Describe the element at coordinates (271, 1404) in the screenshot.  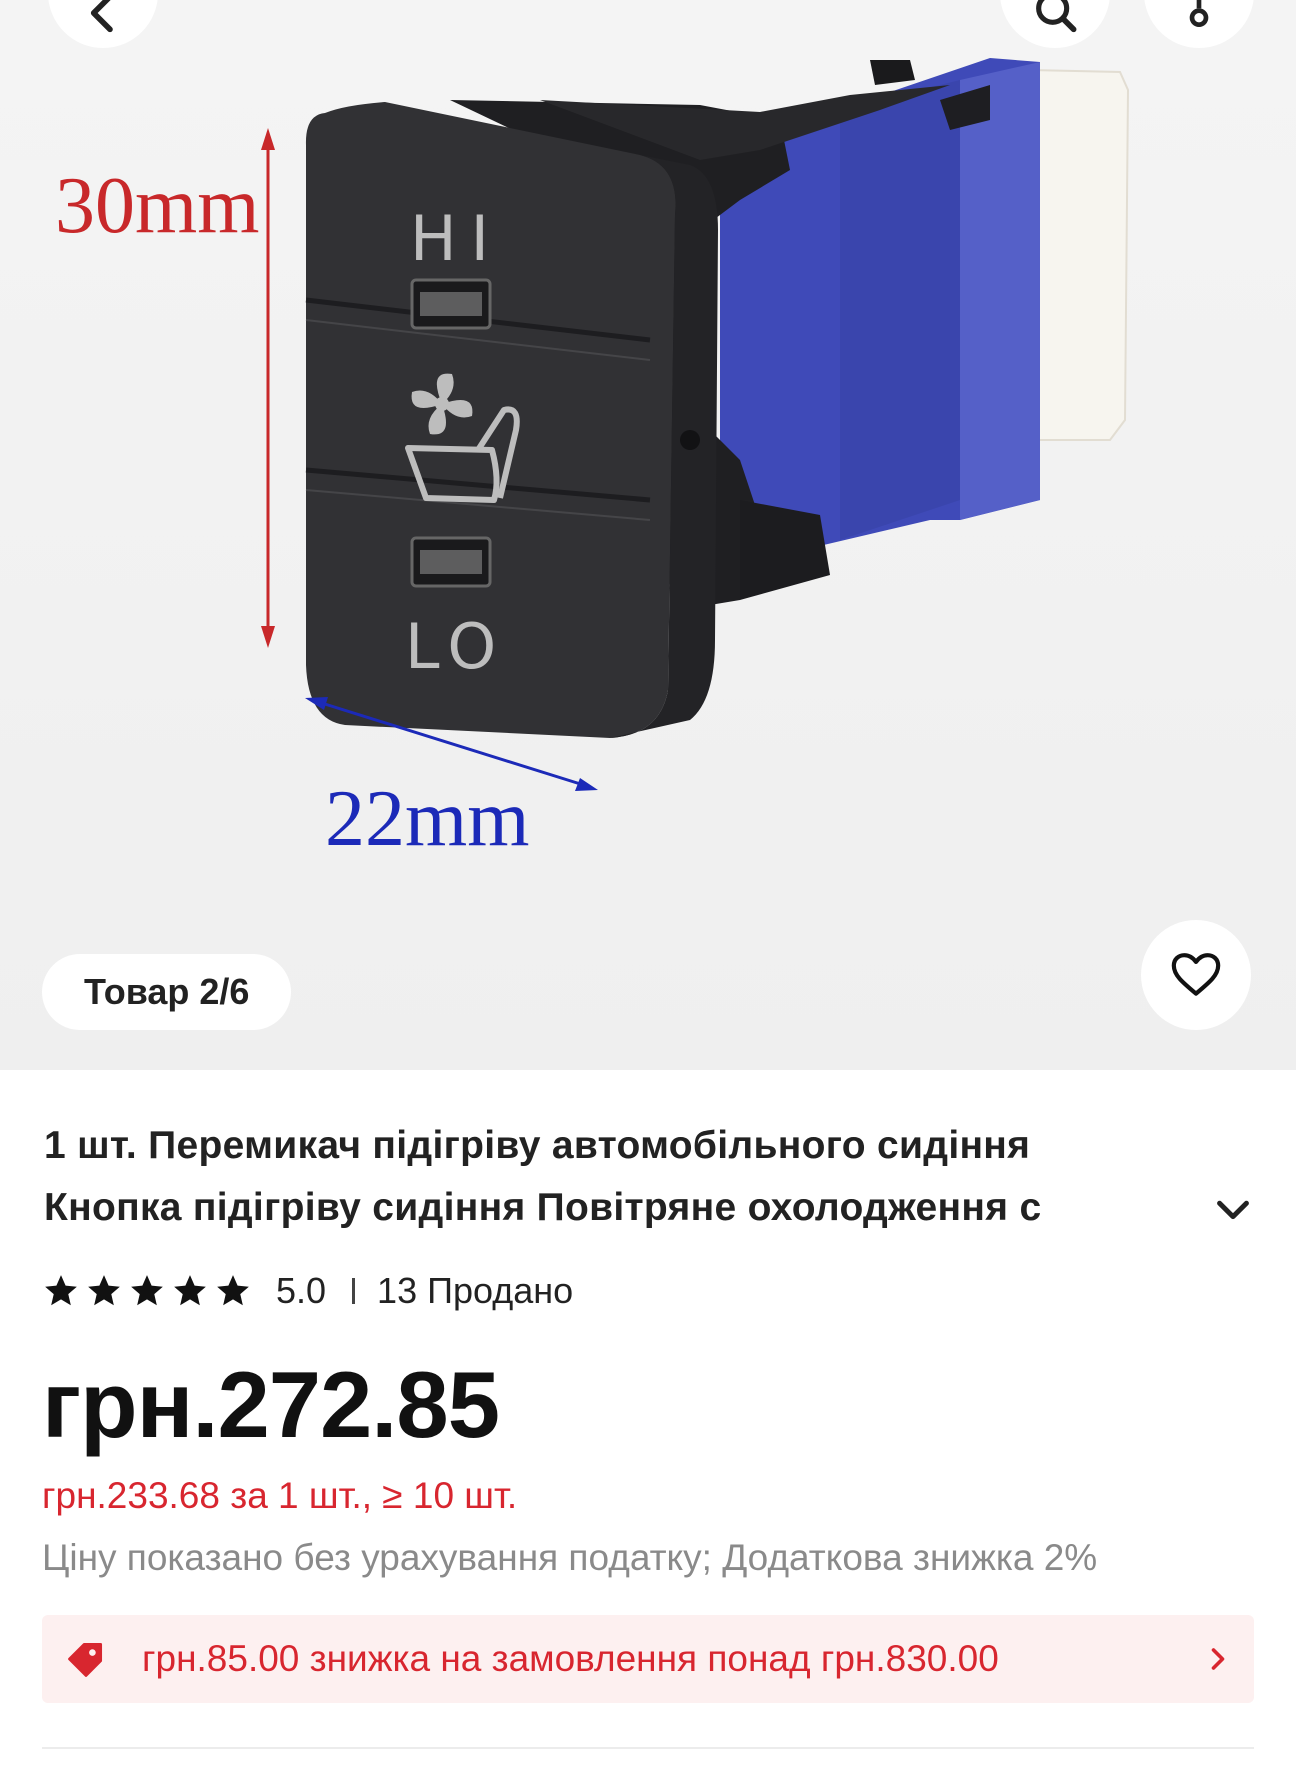
I see `product-price: грн.272.85` at that location.